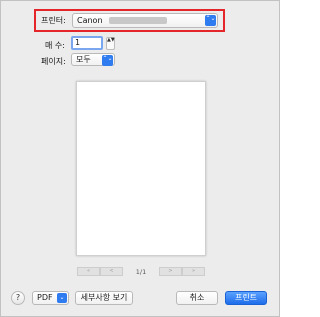 This screenshot has height=317, width=320. What do you see at coordinates (138, 20) in the screenshot?
I see `printer-model-redacted` at bounding box center [138, 20].